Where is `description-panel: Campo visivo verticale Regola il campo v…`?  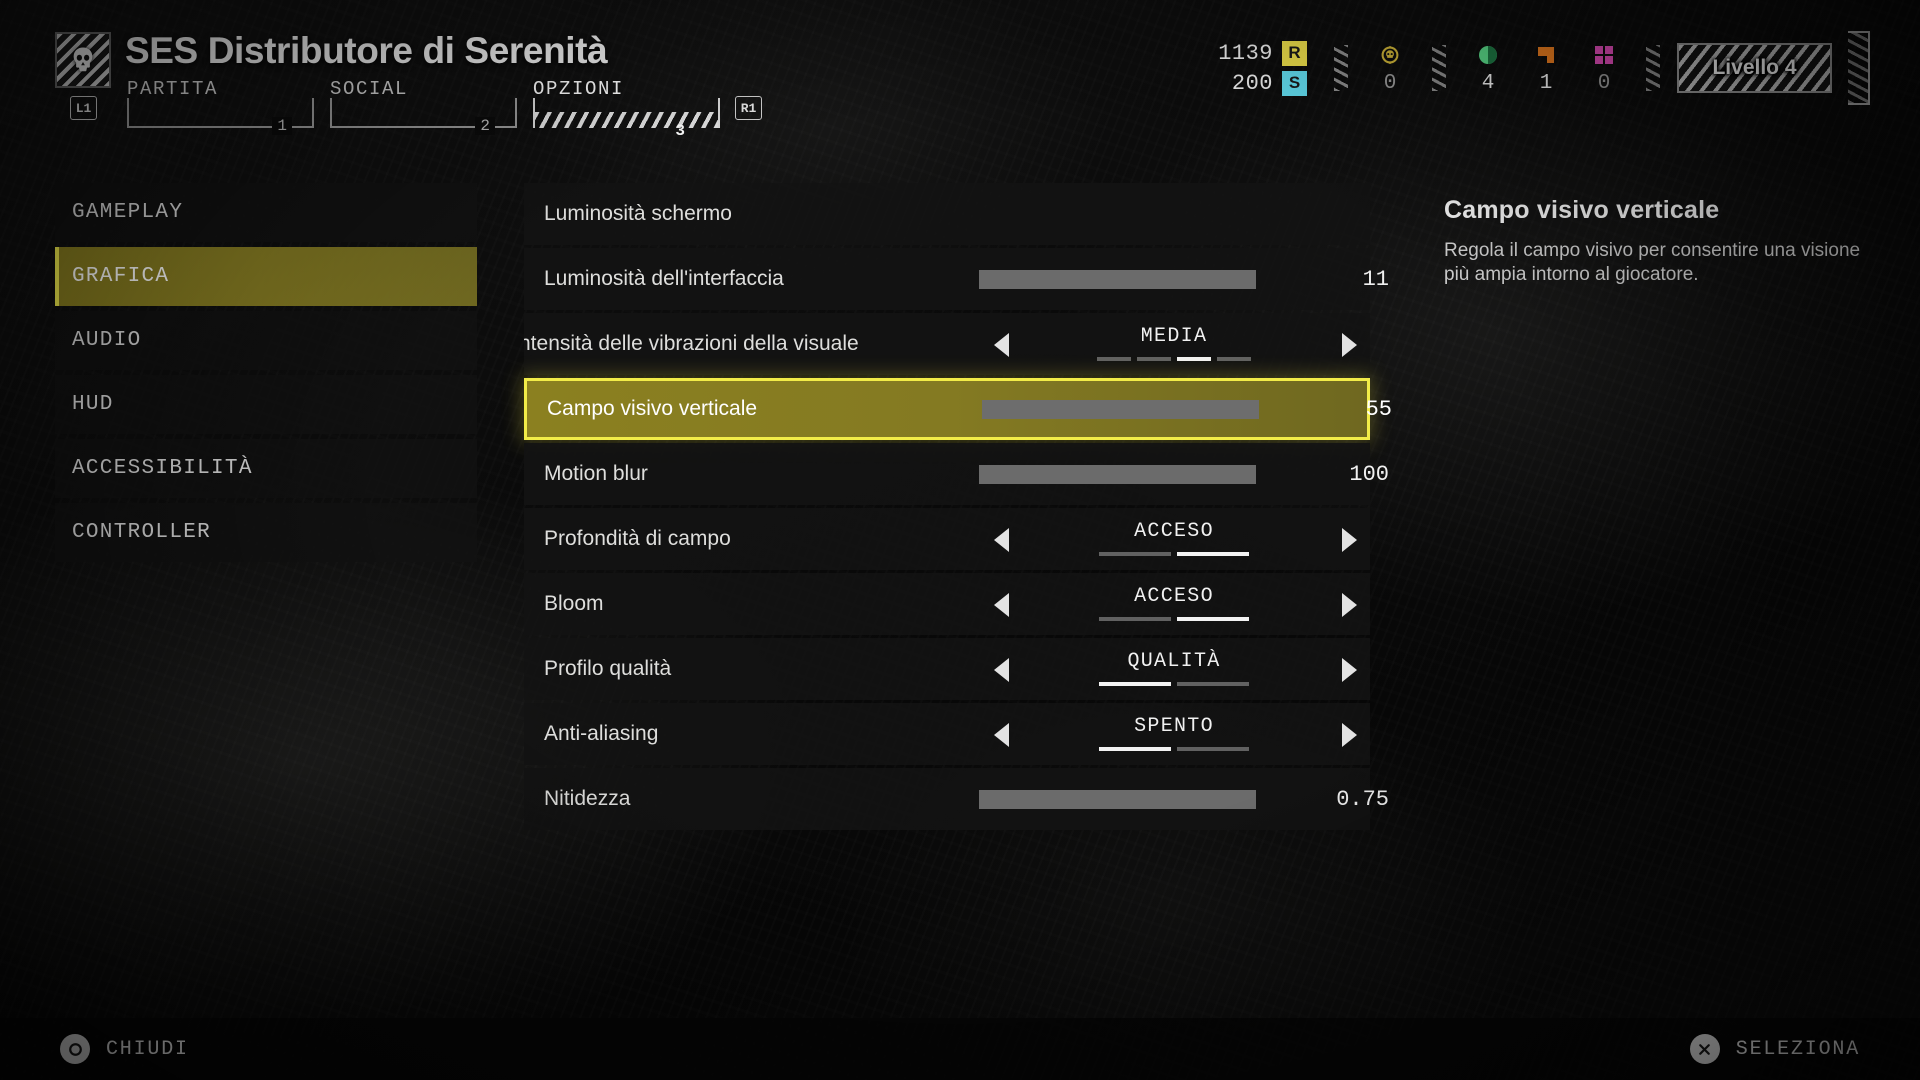
description-panel: Campo visivo verticale Regola il campo v… is located at coordinates (1654, 242).